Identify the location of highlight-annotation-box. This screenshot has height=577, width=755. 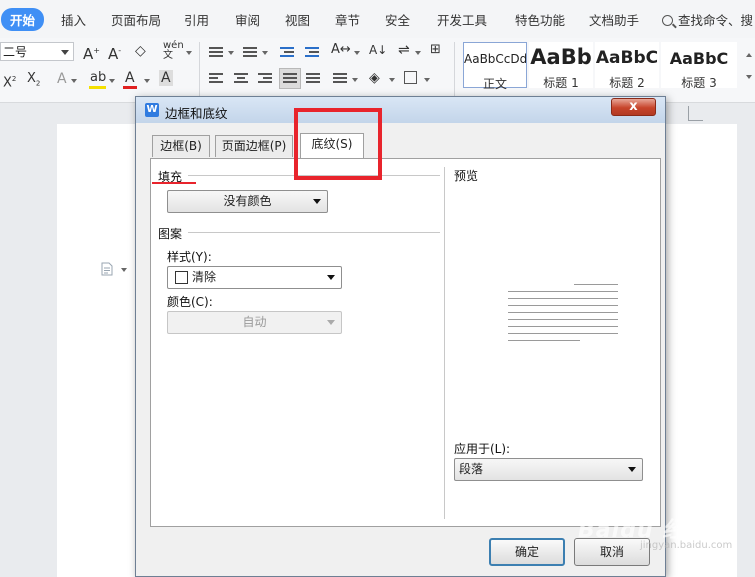
(338, 144).